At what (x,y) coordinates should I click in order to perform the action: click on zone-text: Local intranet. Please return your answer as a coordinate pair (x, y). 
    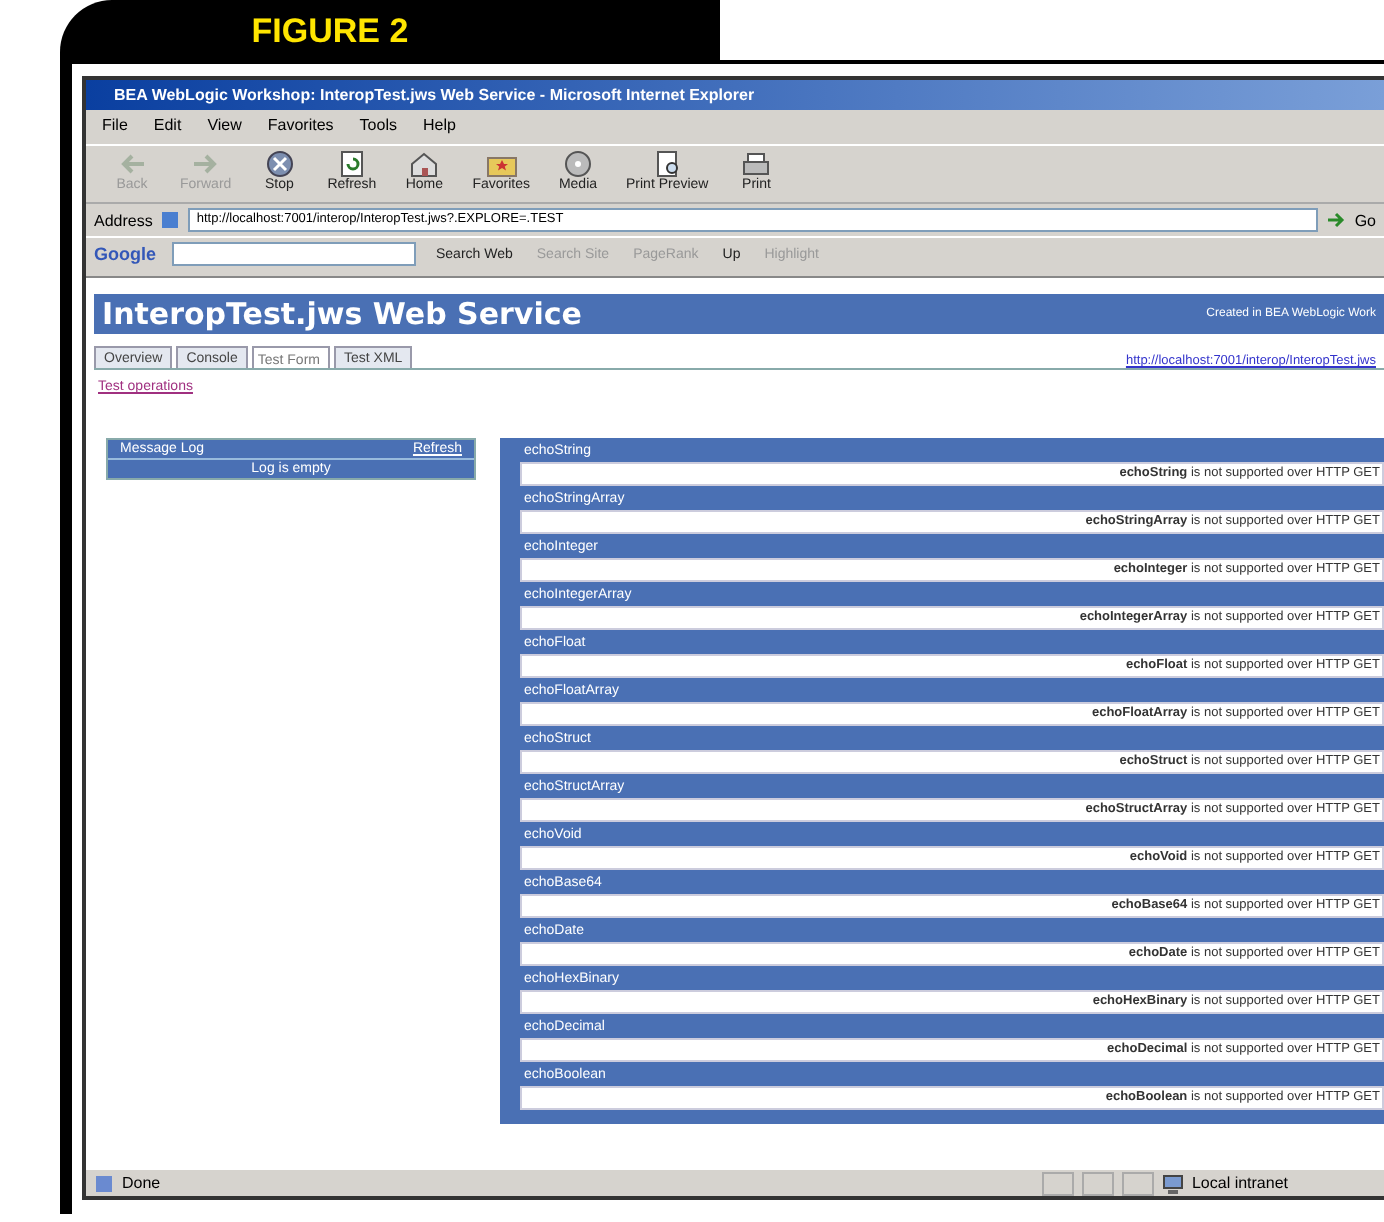
    Looking at the image, I should click on (1239, 1183).